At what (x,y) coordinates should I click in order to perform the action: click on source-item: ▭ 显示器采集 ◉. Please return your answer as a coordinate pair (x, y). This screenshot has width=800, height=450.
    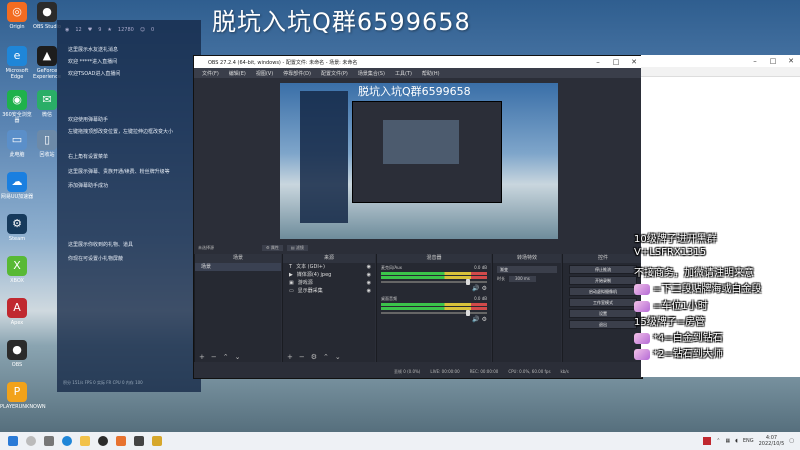
    Looking at the image, I should click on (329, 291).